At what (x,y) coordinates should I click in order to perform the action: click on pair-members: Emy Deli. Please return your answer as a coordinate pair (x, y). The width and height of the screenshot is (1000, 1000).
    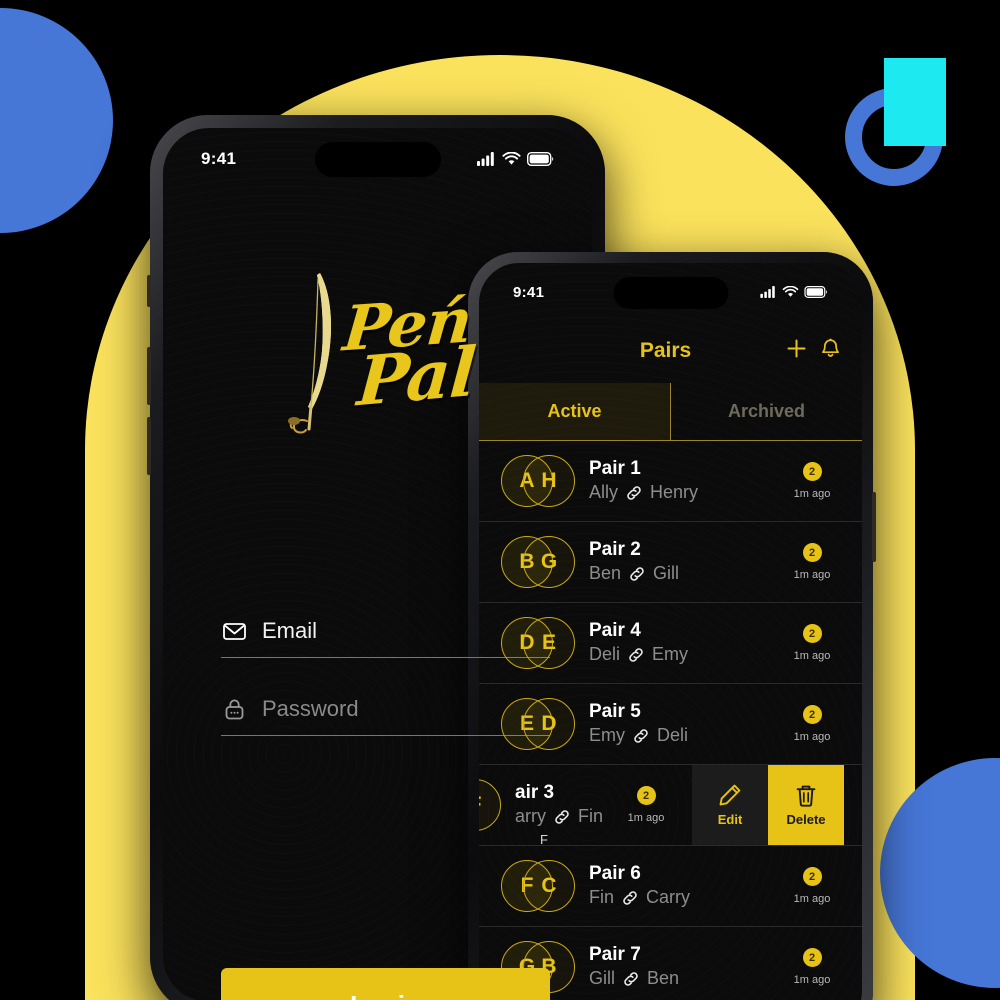
    Looking at the image, I should click on (684, 735).